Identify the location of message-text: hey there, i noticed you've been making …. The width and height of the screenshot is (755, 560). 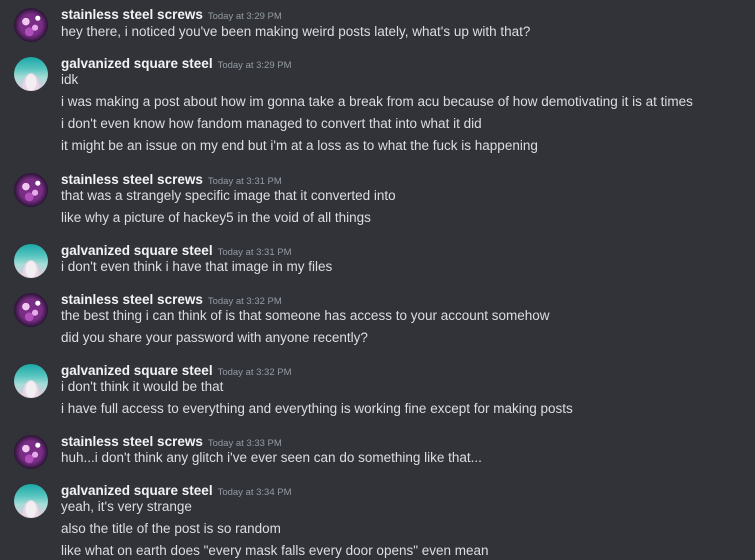
(296, 31).